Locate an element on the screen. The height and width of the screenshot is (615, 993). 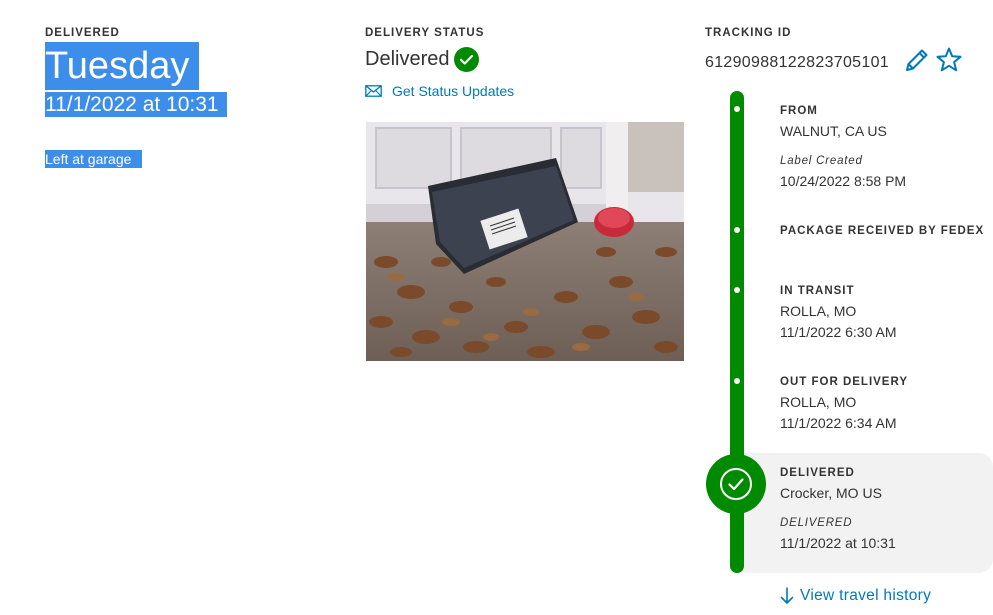
tracking-id-label: TRACKING ID is located at coordinates (748, 33).